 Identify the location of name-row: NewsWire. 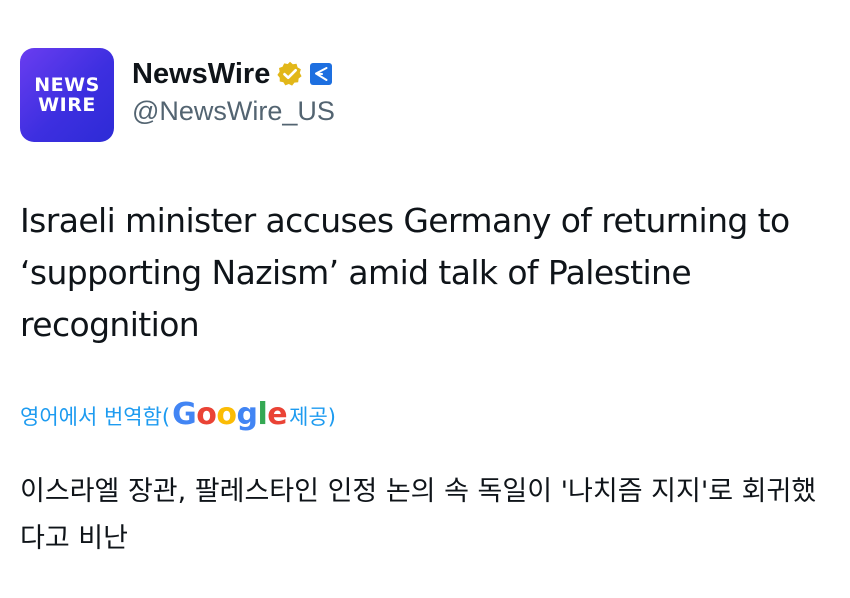
(233, 74).